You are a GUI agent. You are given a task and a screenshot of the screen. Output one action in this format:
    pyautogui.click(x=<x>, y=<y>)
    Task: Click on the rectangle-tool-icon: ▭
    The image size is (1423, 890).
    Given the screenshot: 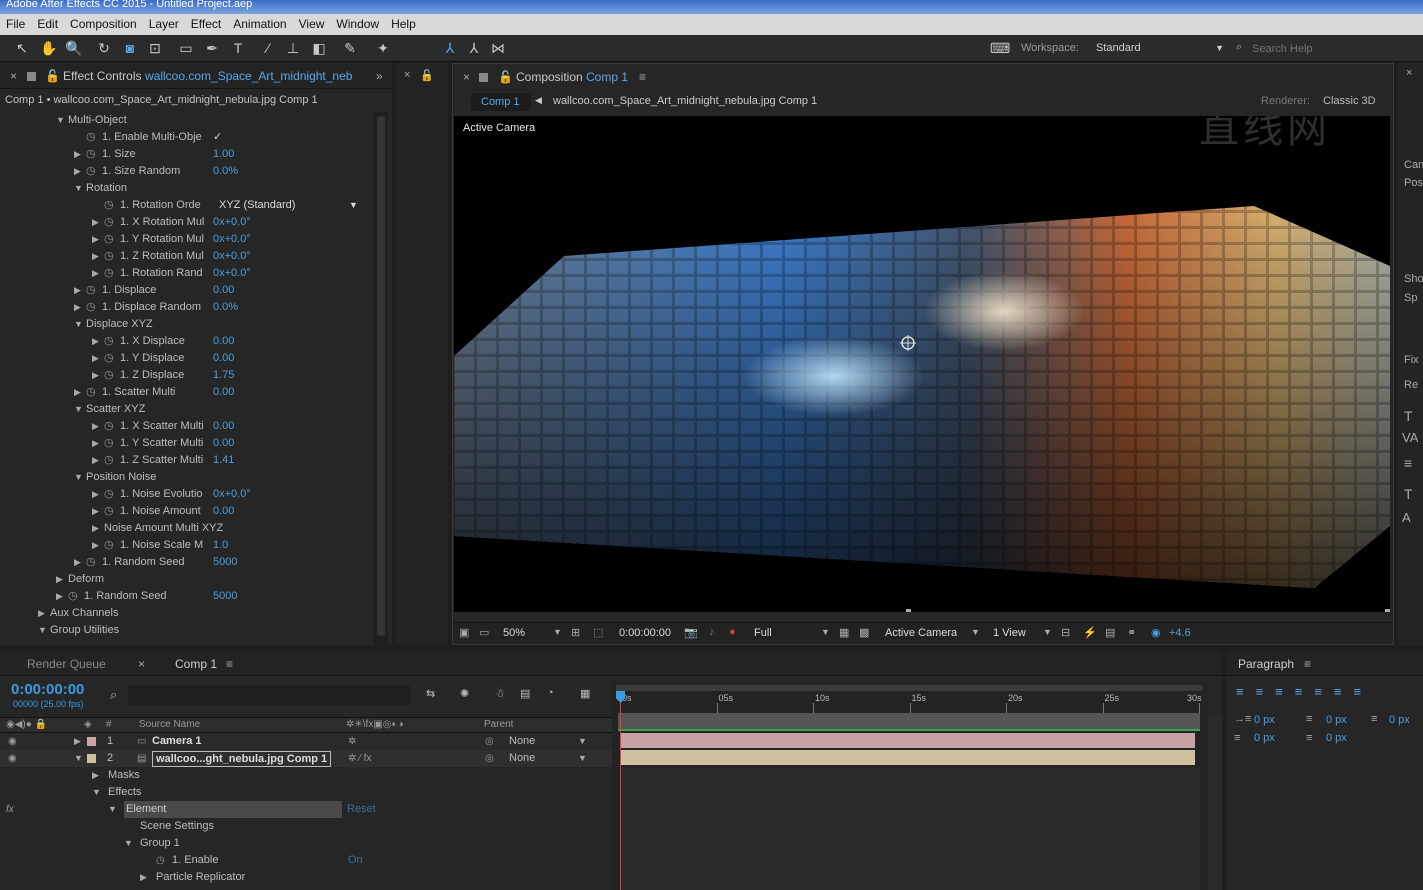 What is the action you would take?
    pyautogui.click(x=186, y=48)
    